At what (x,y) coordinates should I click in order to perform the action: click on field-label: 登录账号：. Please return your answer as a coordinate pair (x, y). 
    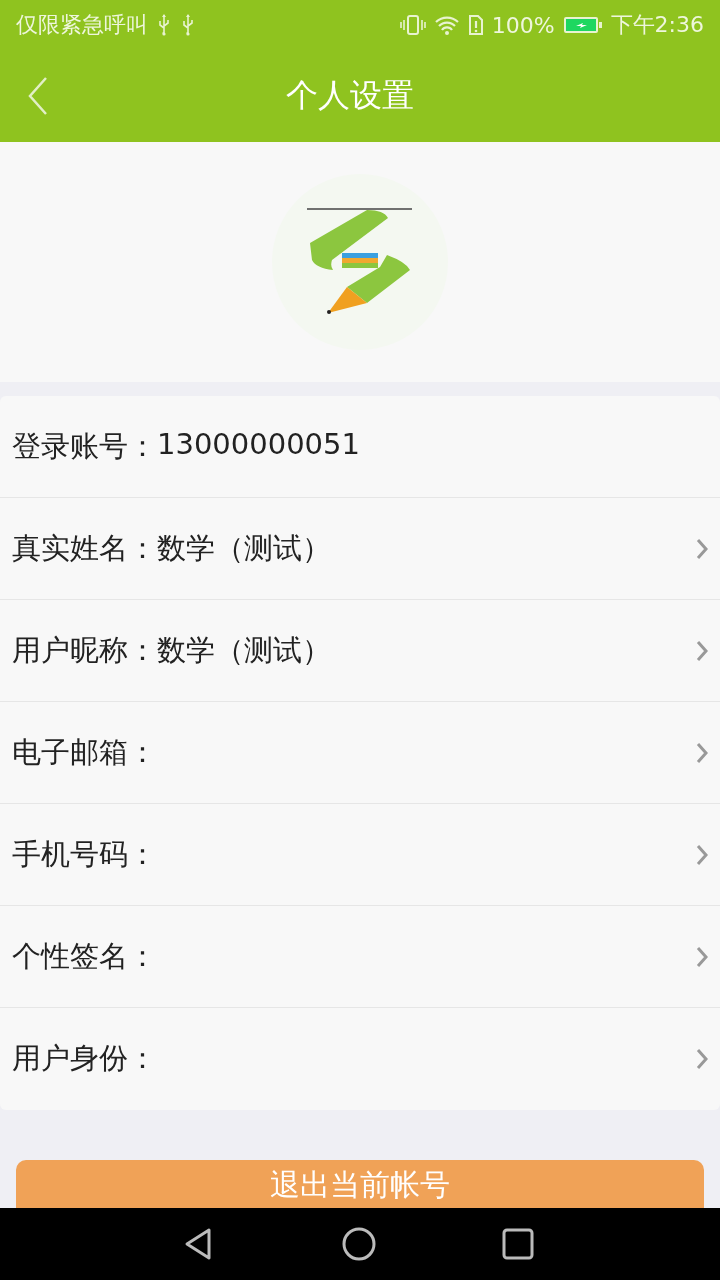
    Looking at the image, I should click on (84, 446).